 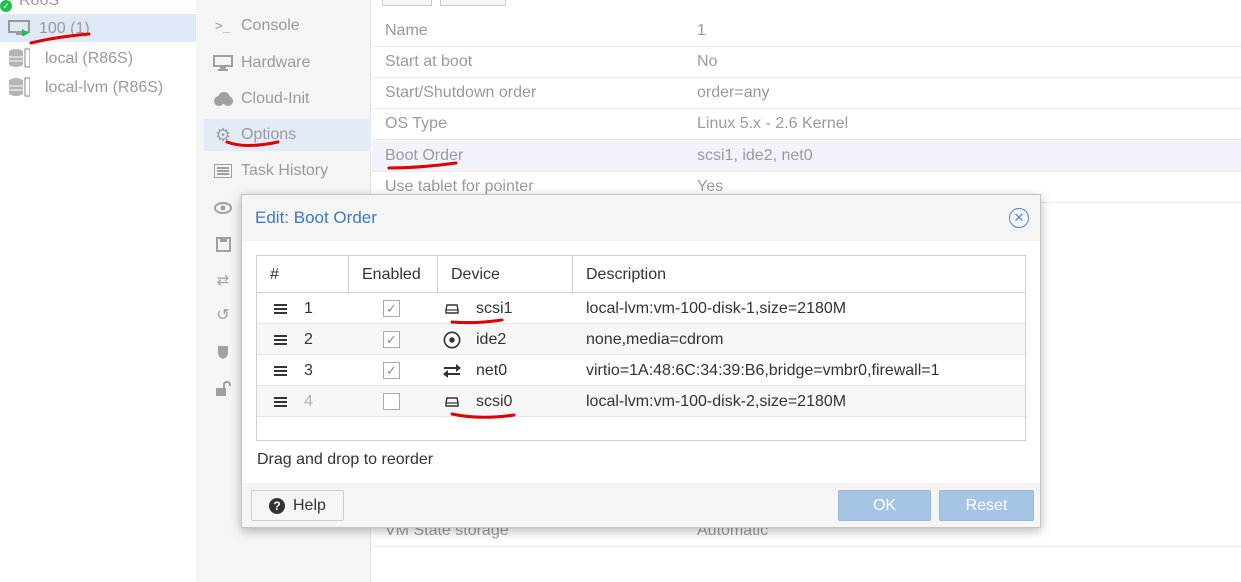 What do you see at coordinates (505, 274) in the screenshot?
I see `column-header: Device` at bounding box center [505, 274].